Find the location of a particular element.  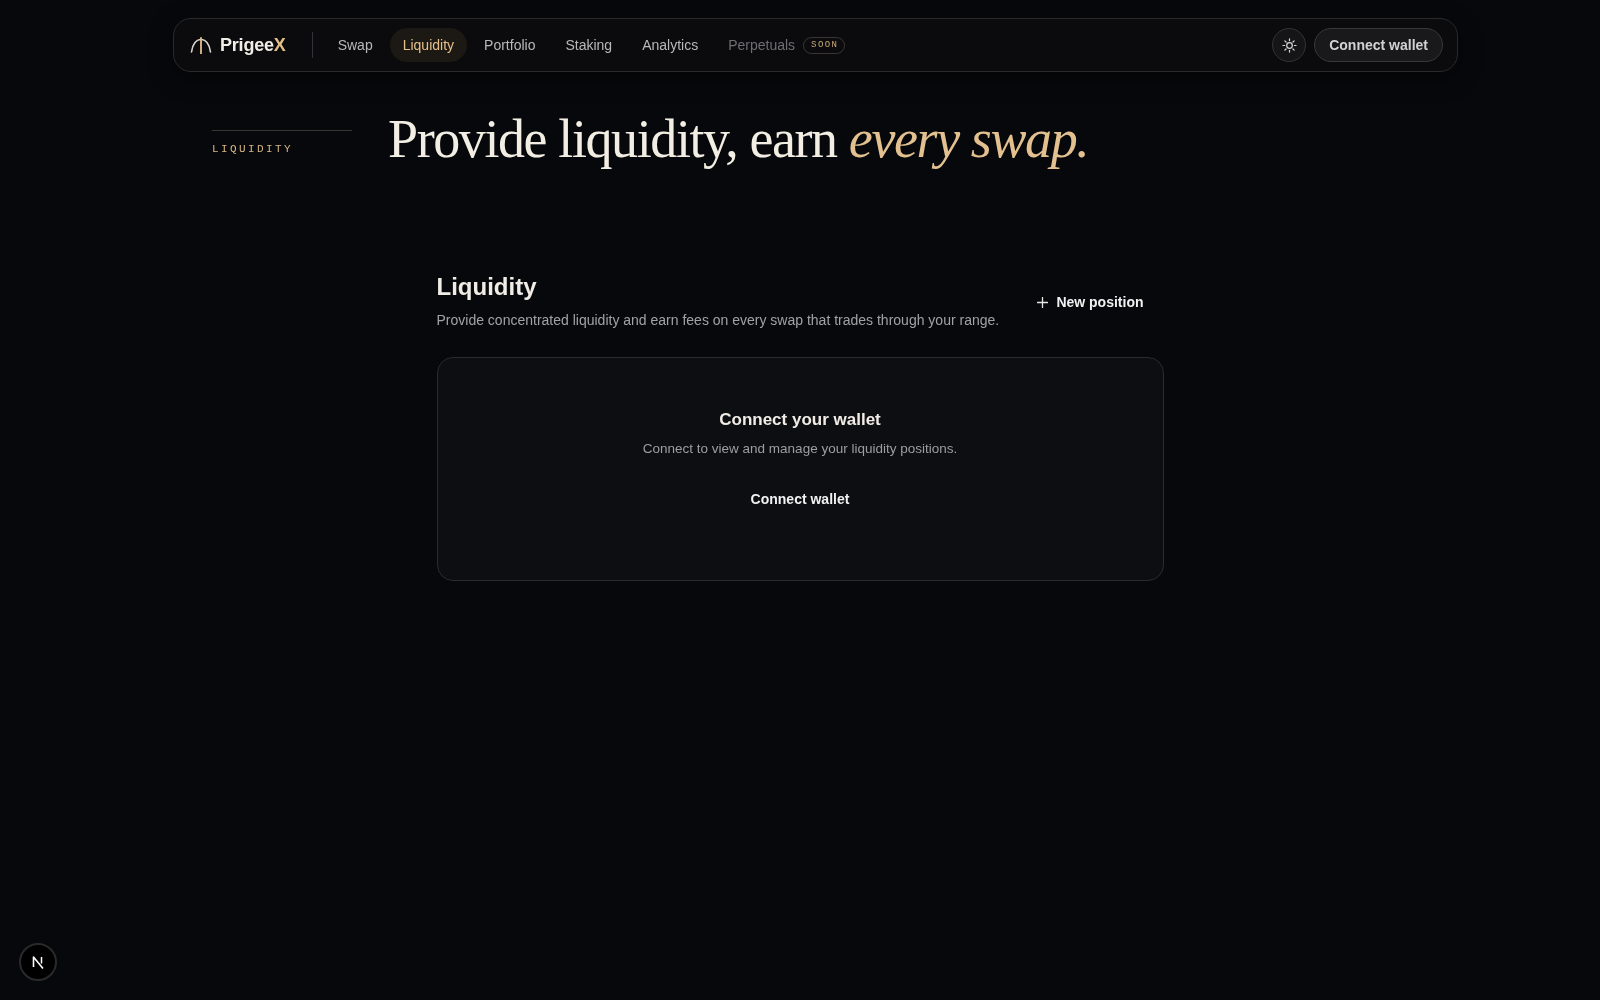

nav-tab: Analytics is located at coordinates (670, 45).